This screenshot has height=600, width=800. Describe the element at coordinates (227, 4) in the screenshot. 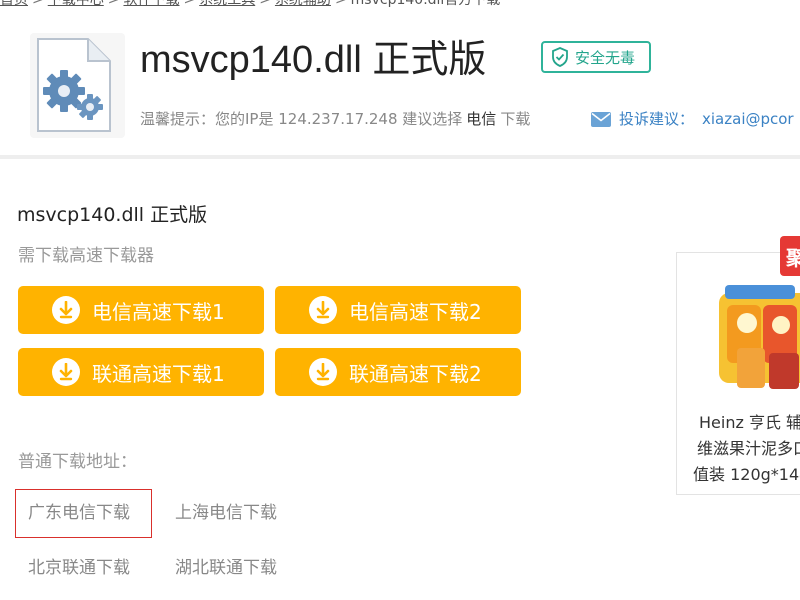

I see `breadcrumb-system-tools: 系统工具` at that location.